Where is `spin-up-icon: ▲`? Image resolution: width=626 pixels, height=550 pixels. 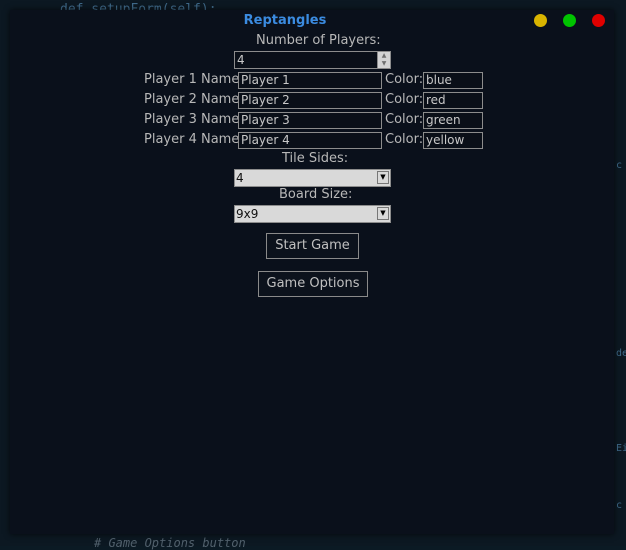
spin-up-icon: ▲ is located at coordinates (384, 56).